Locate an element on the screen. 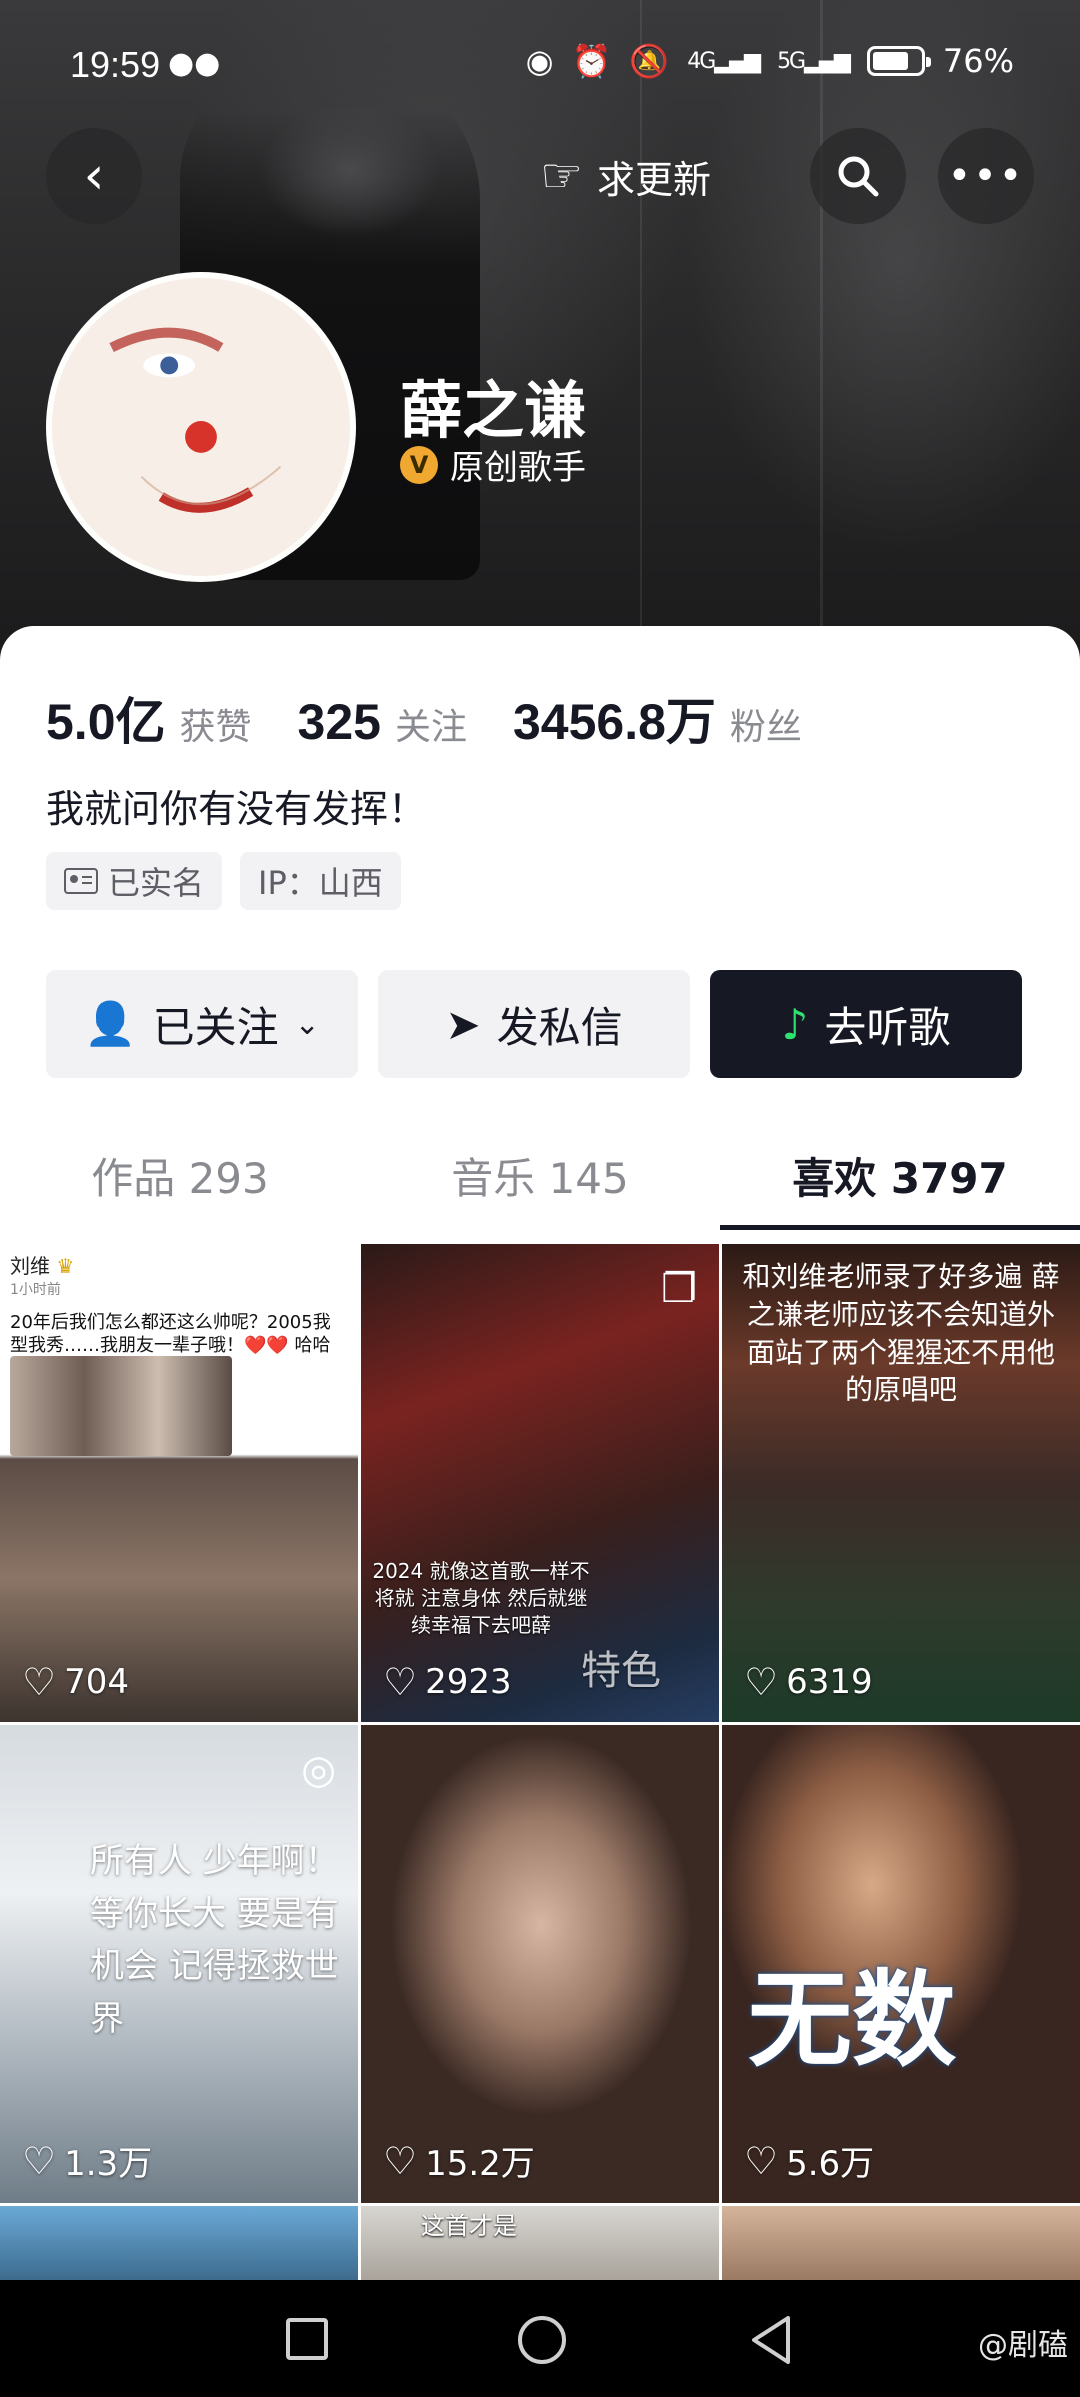 The height and width of the screenshot is (2397, 1080). stat-value: 3456.8万 is located at coordinates (614, 722).